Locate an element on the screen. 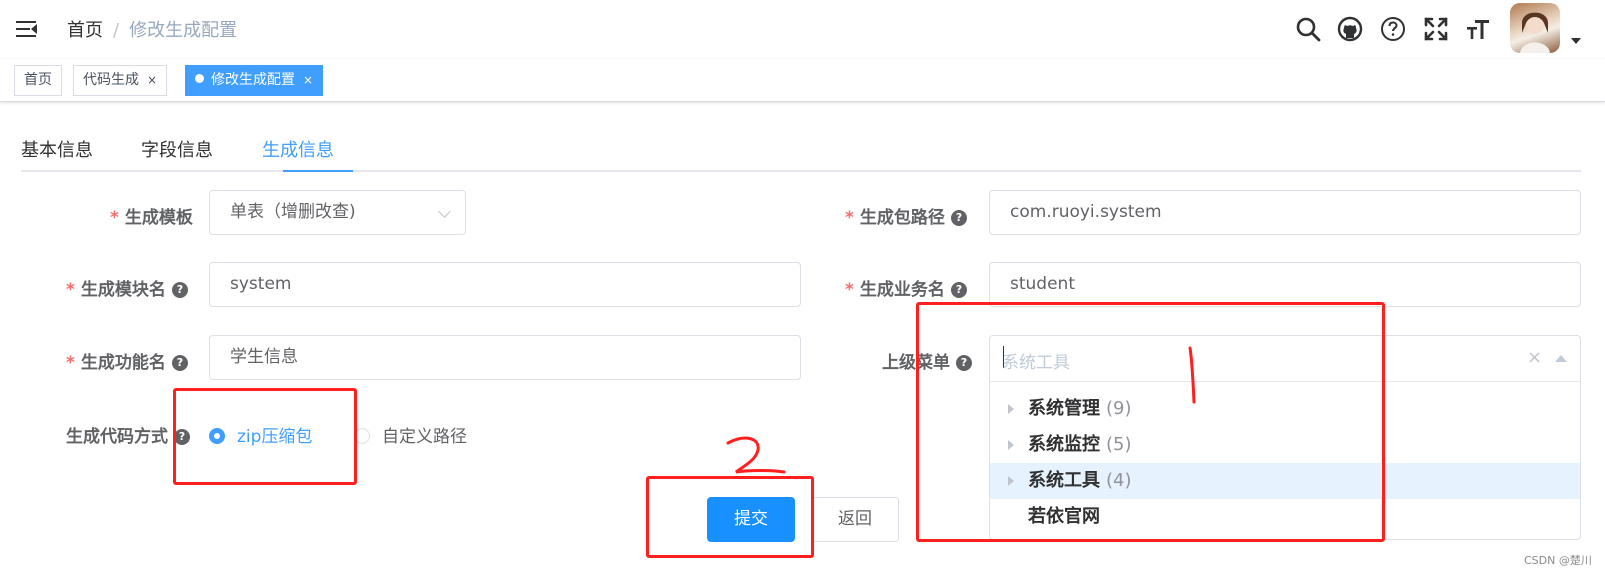  annotation-strokes is located at coordinates (961, 410).